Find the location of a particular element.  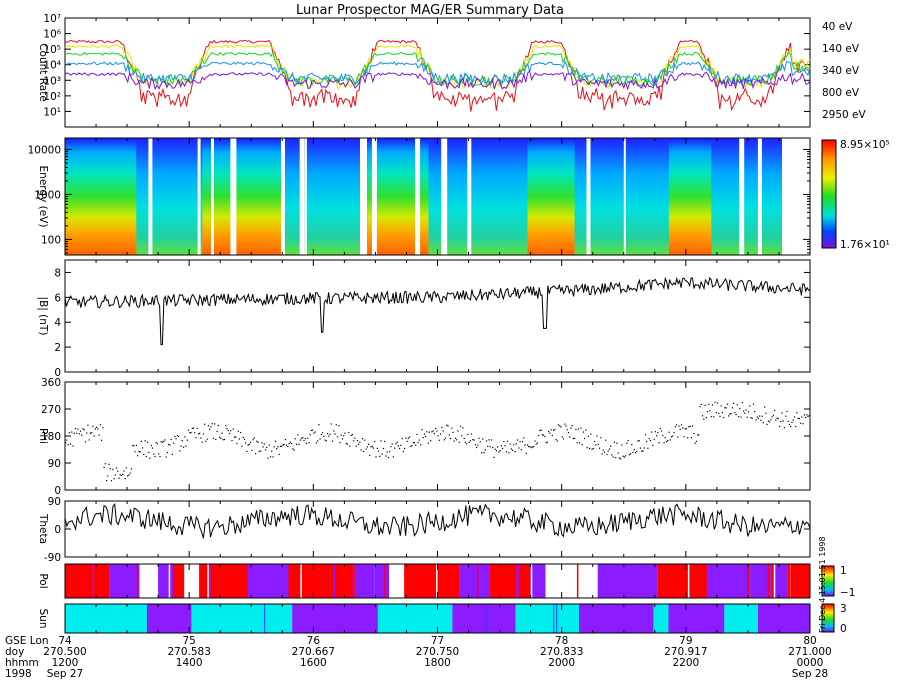

y-tick-label: 2 is located at coordinates (57, 348).